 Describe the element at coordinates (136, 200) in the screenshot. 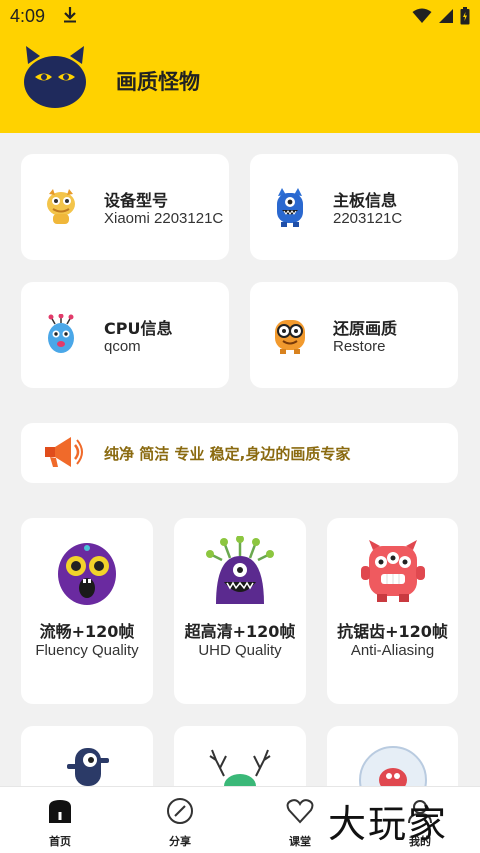

I see `device-model-label: 设备型号` at that location.